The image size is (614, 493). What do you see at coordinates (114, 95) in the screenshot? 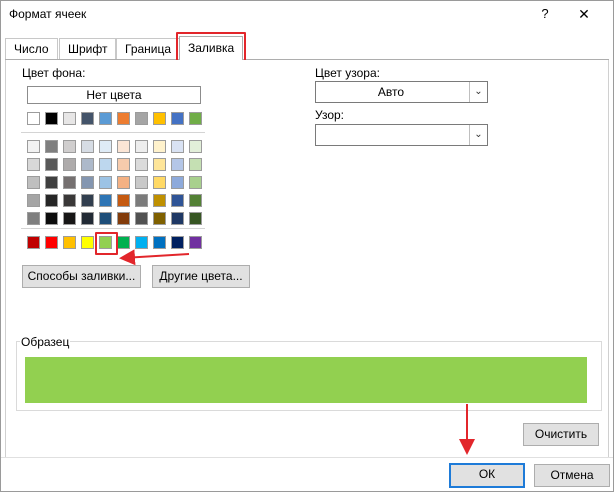
I see `no-color-button: Нет цвета` at bounding box center [114, 95].